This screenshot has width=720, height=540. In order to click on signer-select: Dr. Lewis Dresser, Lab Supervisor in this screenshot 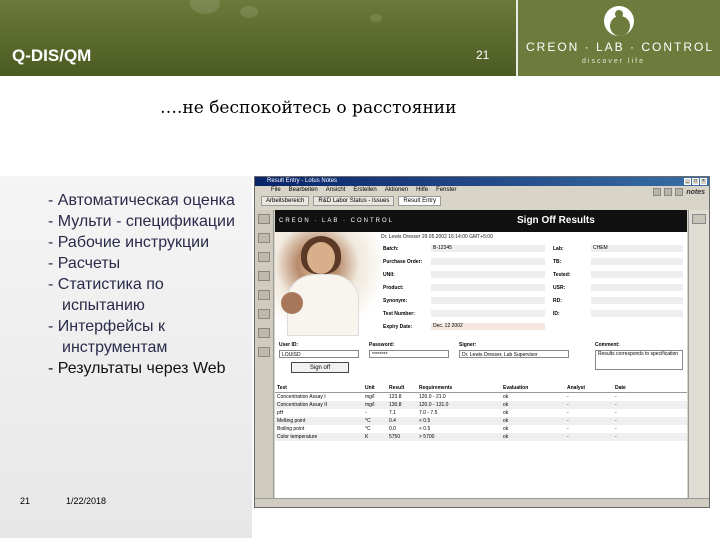, I will do `click(514, 354)`.